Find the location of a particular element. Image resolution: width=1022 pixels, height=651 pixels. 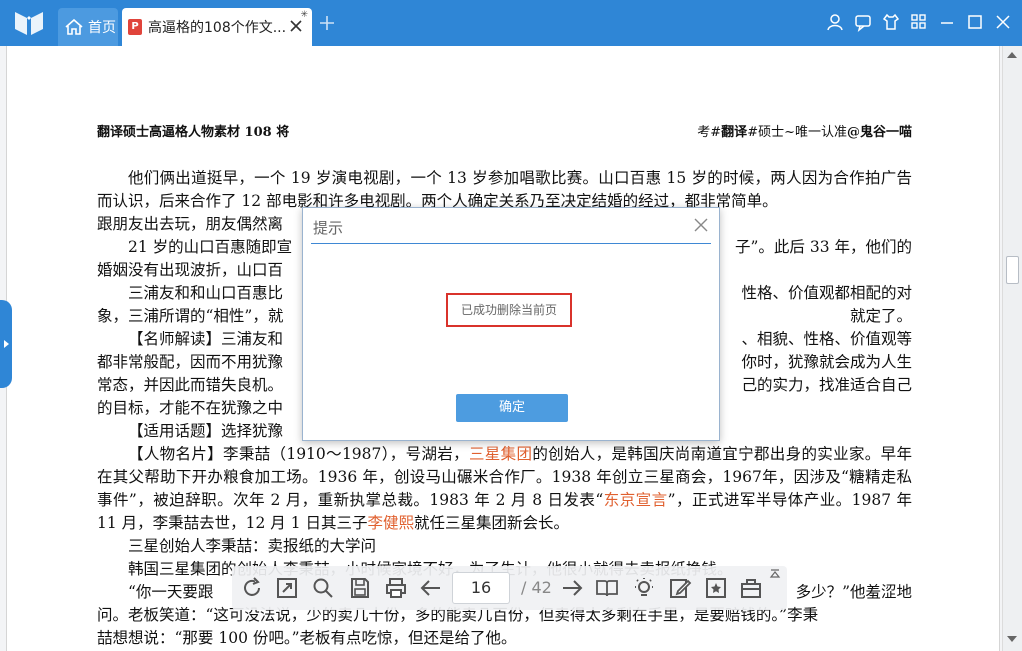

dialog-divider is located at coordinates (511, 243).